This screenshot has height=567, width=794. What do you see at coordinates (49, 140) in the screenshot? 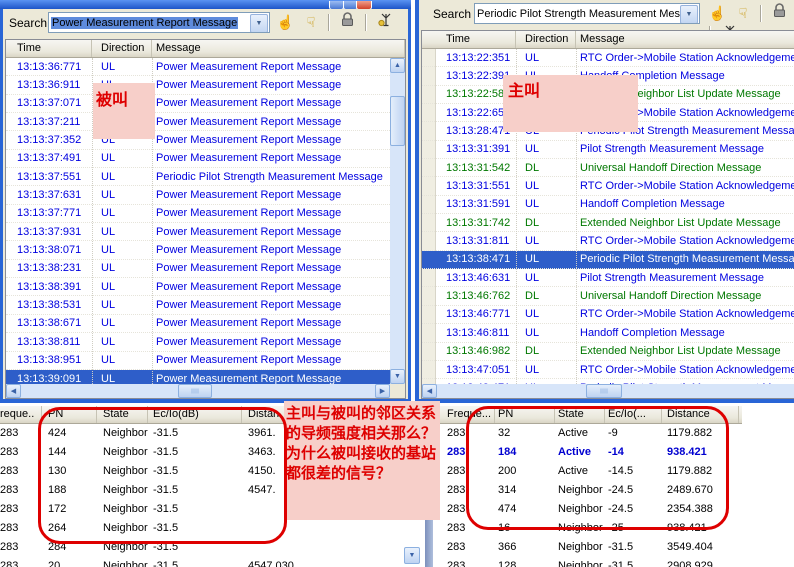
I see `cell: 13:13:37:352` at bounding box center [49, 140].